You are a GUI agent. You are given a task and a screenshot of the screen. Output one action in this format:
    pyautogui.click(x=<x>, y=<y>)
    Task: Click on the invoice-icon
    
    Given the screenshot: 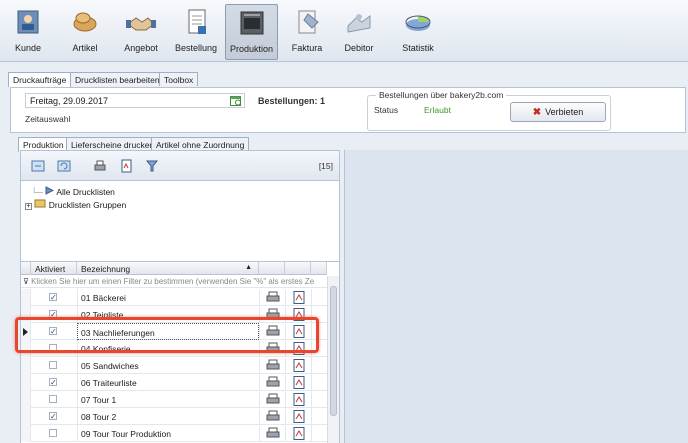 What is the action you would take?
    pyautogui.click(x=308, y=22)
    